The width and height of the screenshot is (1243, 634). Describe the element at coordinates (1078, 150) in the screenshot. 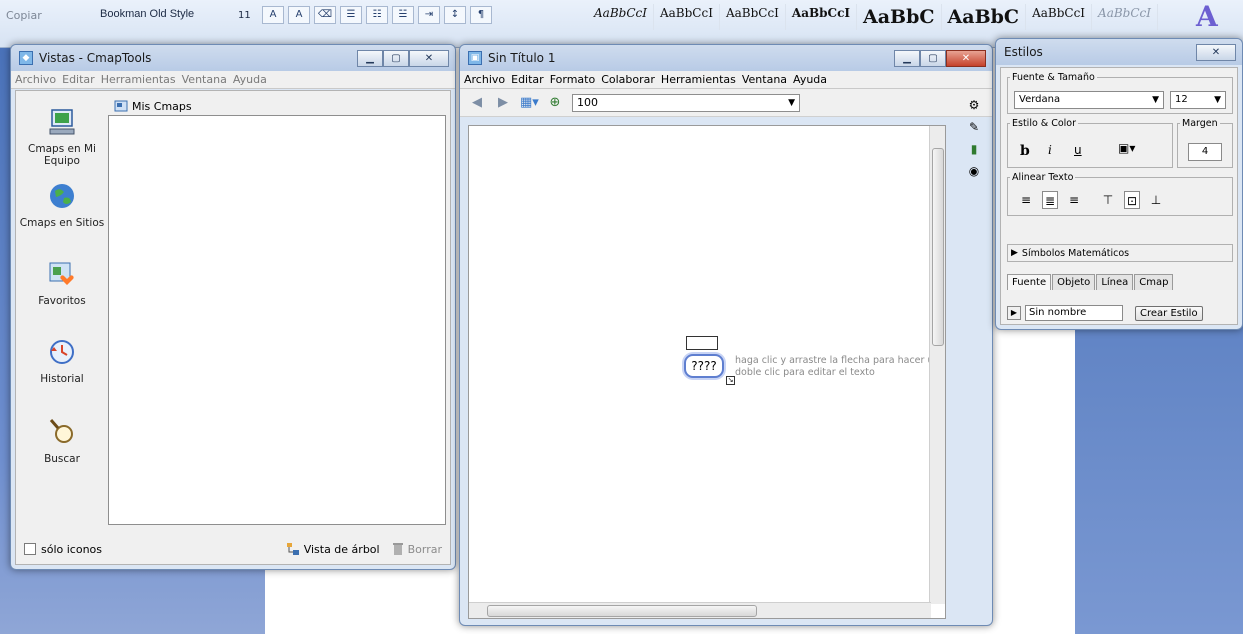

I see `underline-button: u` at that location.